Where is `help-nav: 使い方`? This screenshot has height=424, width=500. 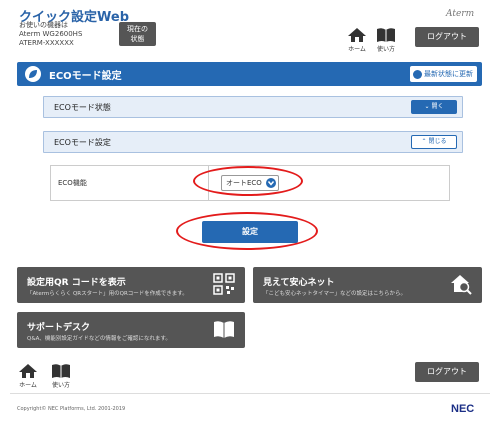 help-nav: 使い方 is located at coordinates (386, 40).